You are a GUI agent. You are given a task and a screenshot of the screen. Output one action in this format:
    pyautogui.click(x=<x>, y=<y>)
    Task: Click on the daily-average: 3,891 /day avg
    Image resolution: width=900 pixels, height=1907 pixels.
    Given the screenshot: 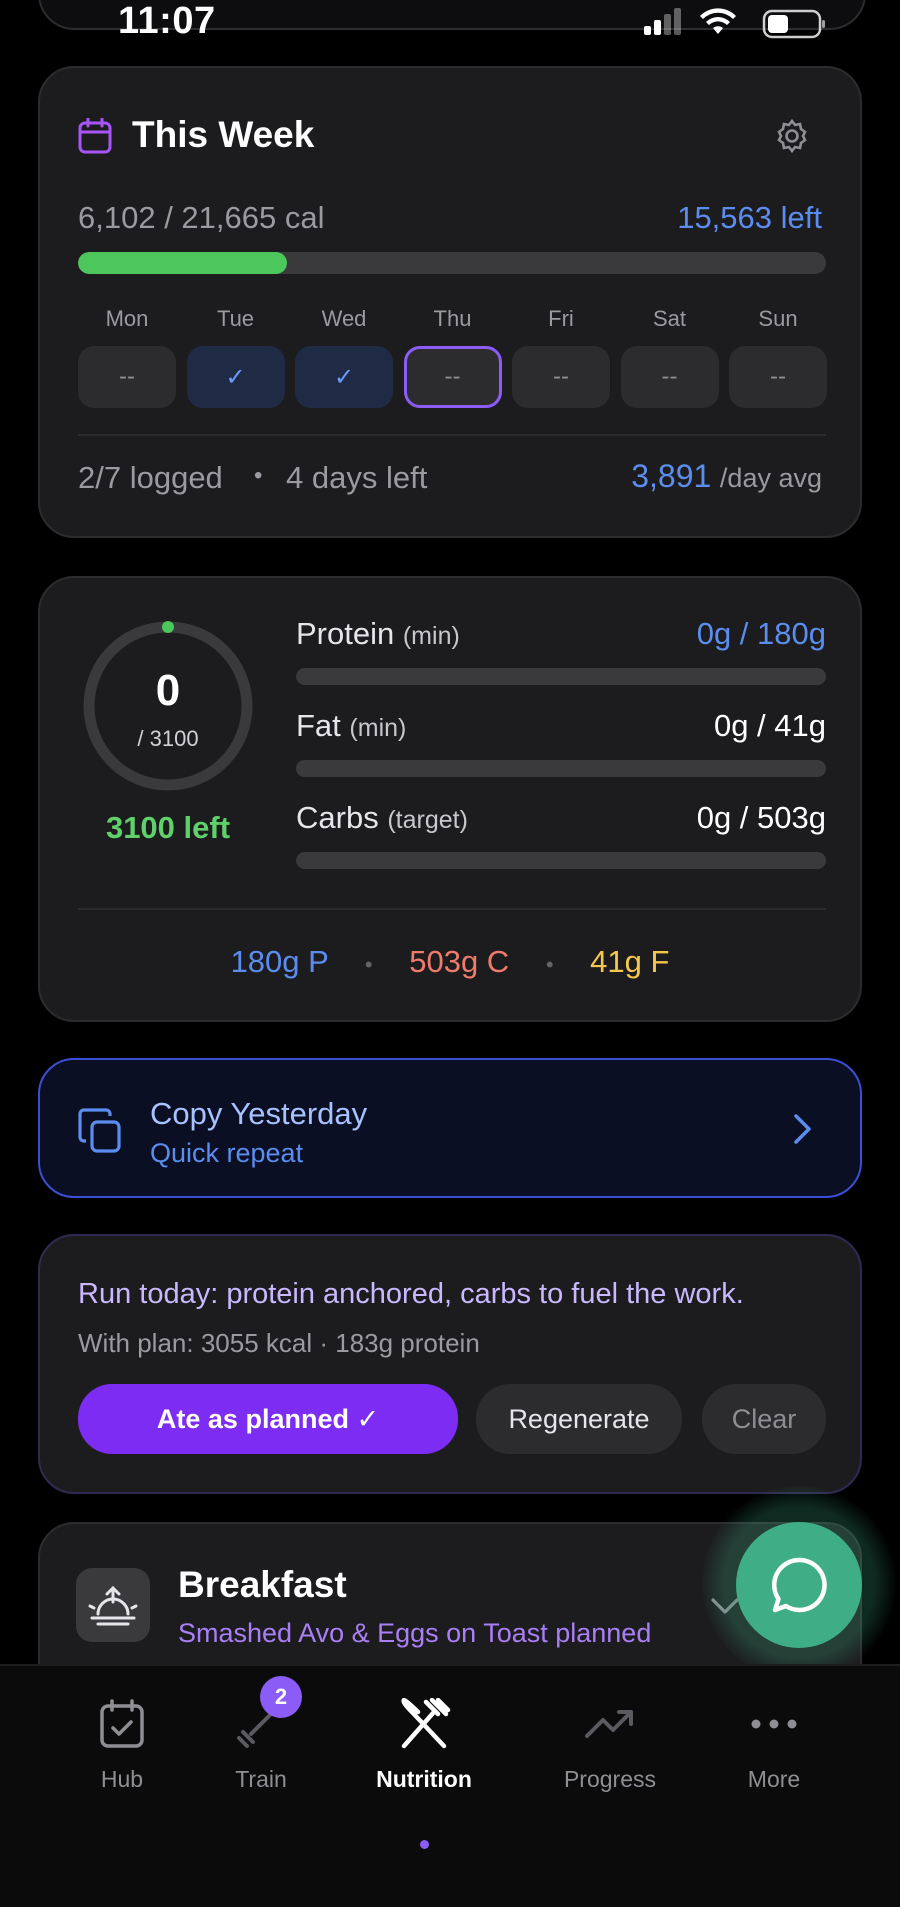 What is the action you would take?
    pyautogui.click(x=726, y=476)
    